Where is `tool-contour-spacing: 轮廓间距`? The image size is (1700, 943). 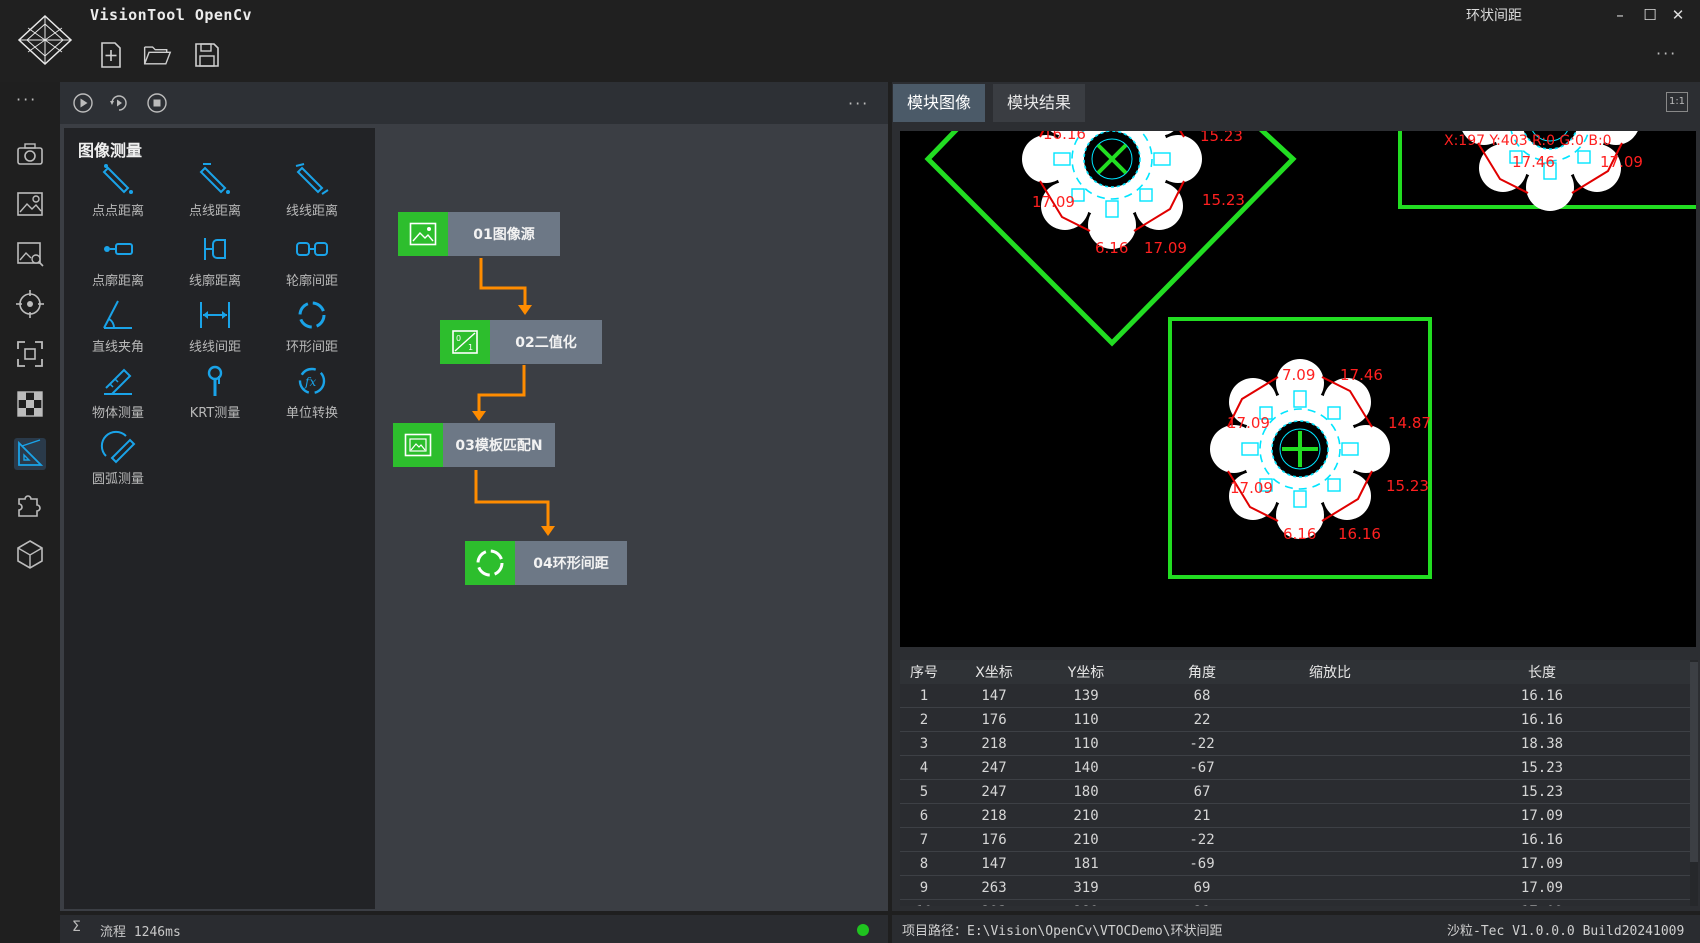 tool-contour-spacing: 轮廓间距 is located at coordinates (312, 265).